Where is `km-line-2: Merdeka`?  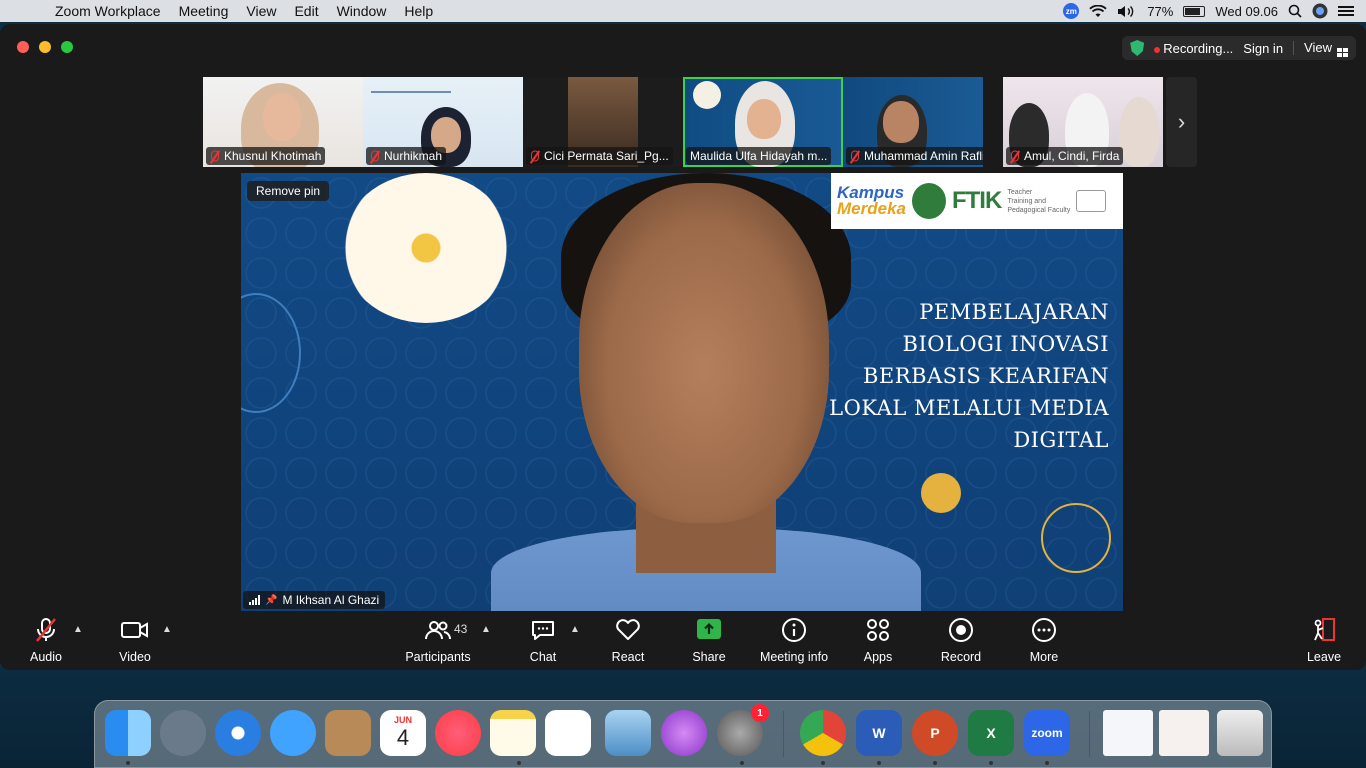 km-line-2: Merdeka is located at coordinates (871, 208).